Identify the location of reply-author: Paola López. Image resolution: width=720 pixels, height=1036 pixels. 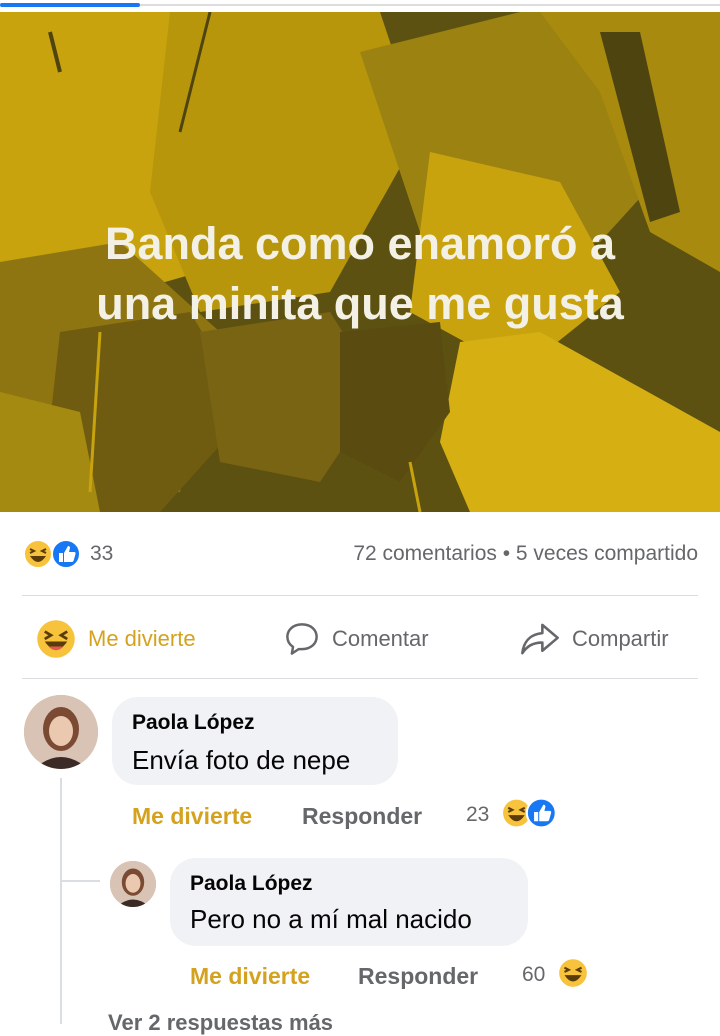
(251, 884).